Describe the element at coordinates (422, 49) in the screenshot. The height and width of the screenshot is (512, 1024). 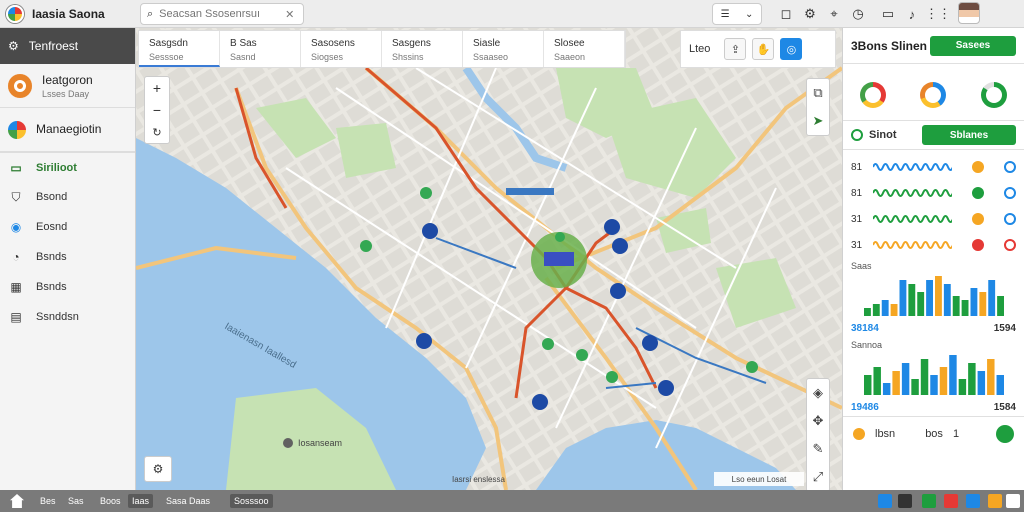
I see `tab-4: Sasgens Shssins` at that location.